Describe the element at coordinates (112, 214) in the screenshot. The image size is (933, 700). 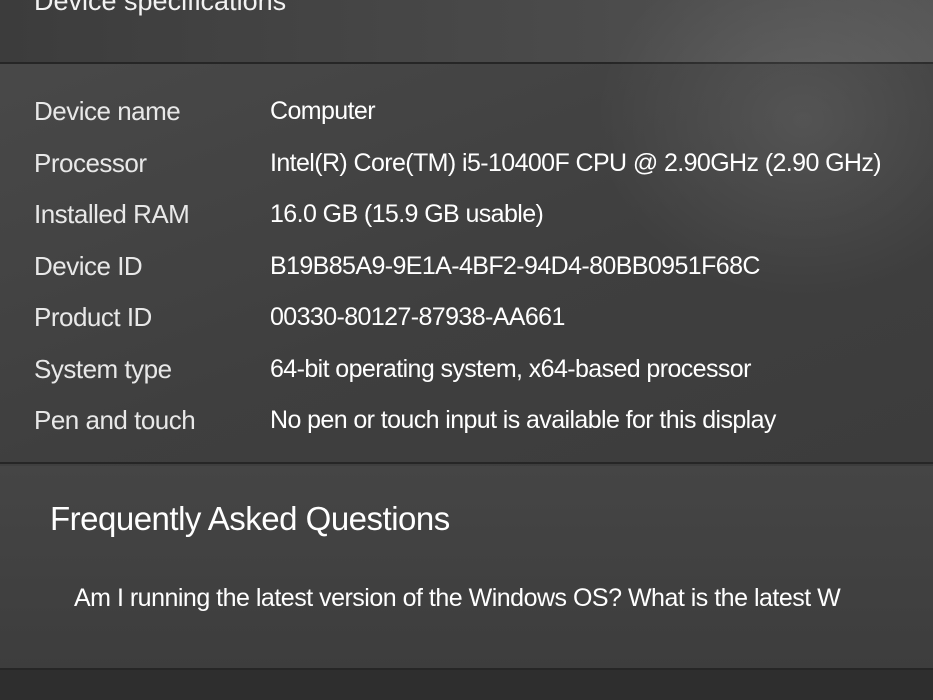
I see `spec-label: Installed RAM` at that location.